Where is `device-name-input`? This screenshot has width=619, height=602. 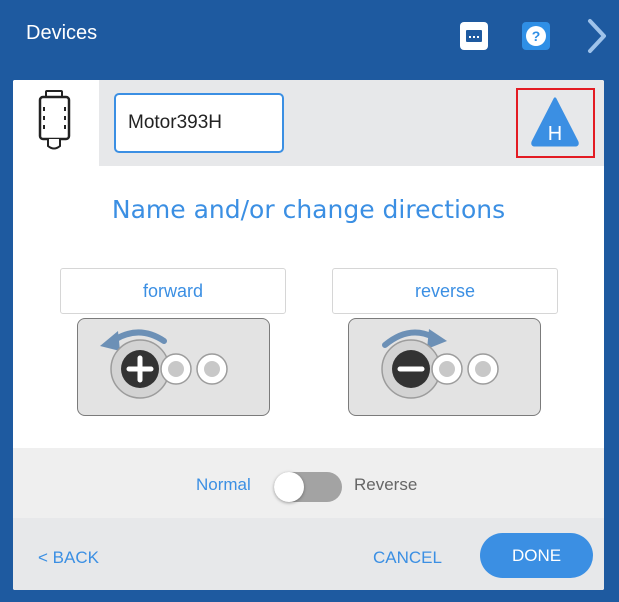 device-name-input is located at coordinates (199, 123).